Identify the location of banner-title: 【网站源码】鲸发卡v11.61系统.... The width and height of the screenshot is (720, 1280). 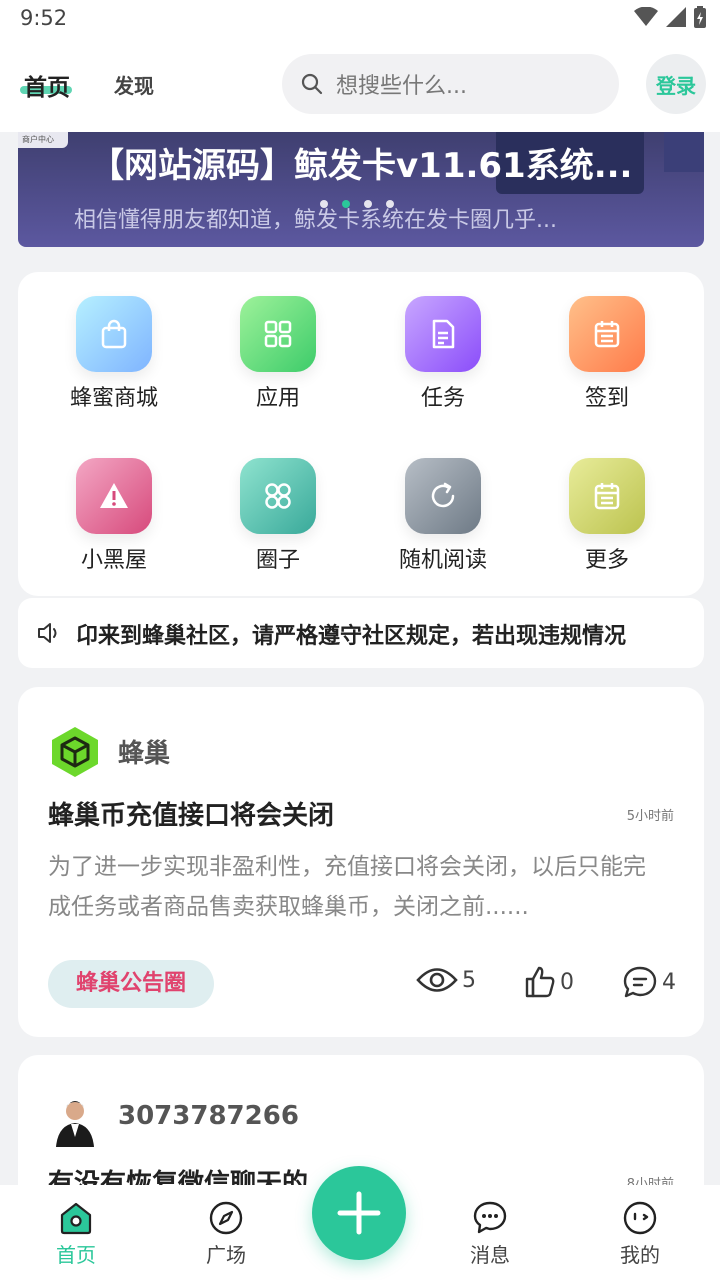
(361, 166).